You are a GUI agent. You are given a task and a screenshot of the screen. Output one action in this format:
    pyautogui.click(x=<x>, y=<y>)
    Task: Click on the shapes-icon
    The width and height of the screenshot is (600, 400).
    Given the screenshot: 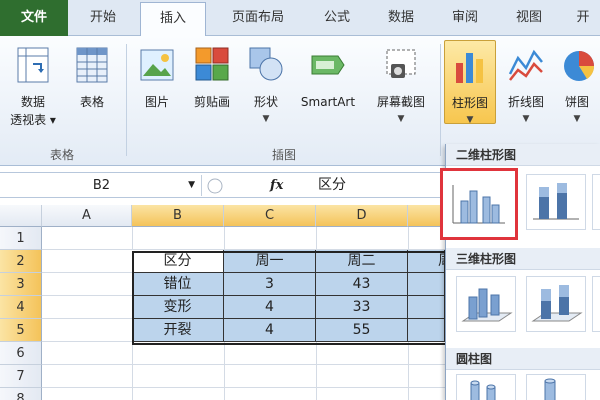 What is the action you would take?
    pyautogui.click(x=266, y=64)
    